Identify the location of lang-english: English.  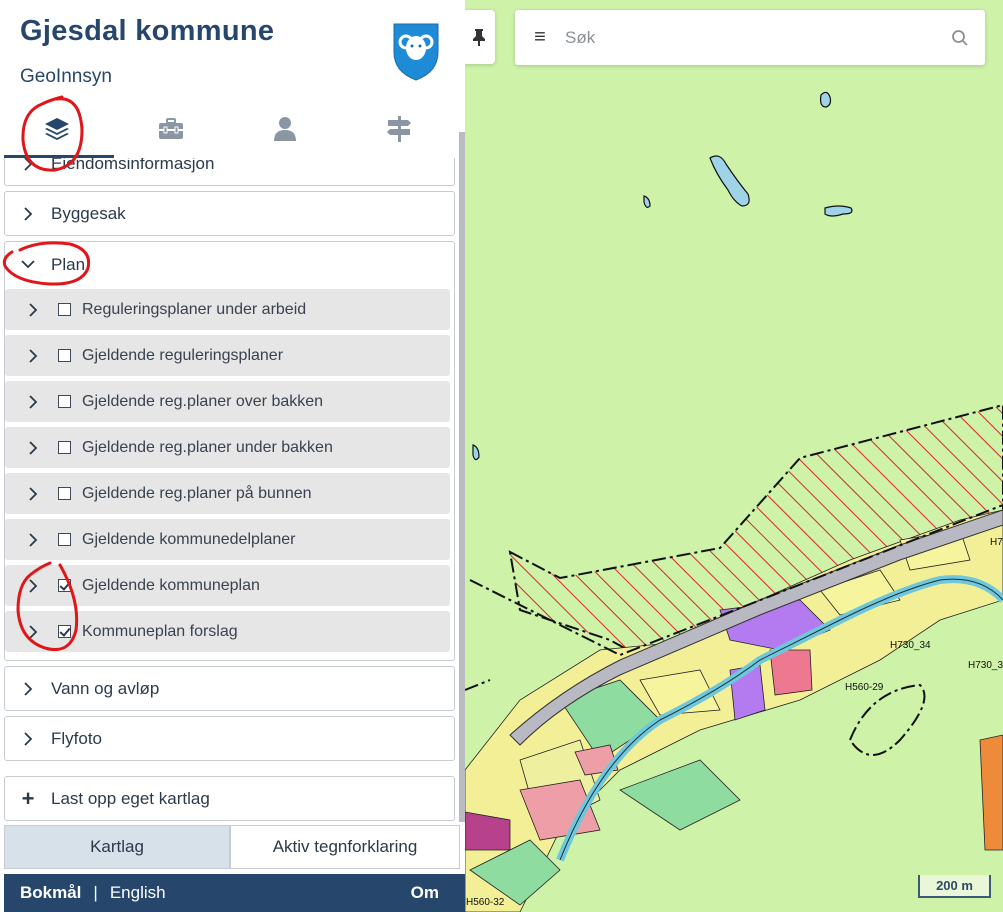
(138, 893).